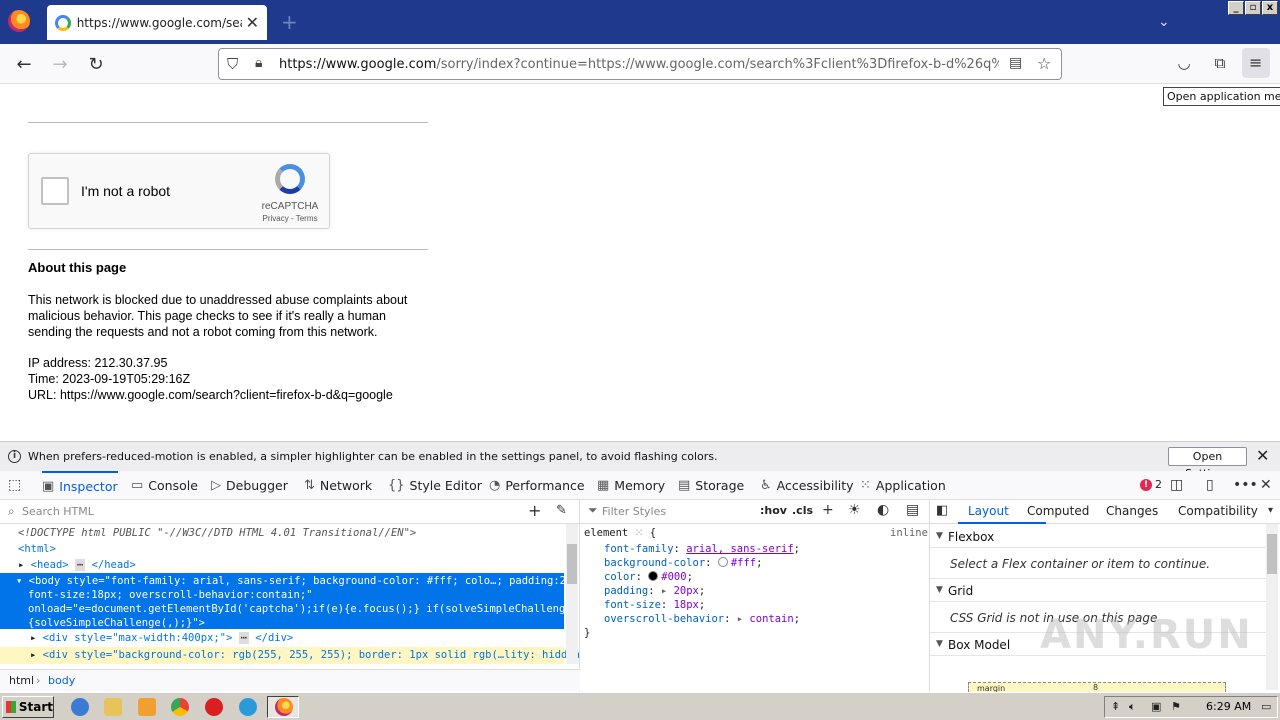 This screenshot has width=1280, height=720. Describe the element at coordinates (283, 707) in the screenshot. I see `firefox-taskbar-button` at that location.